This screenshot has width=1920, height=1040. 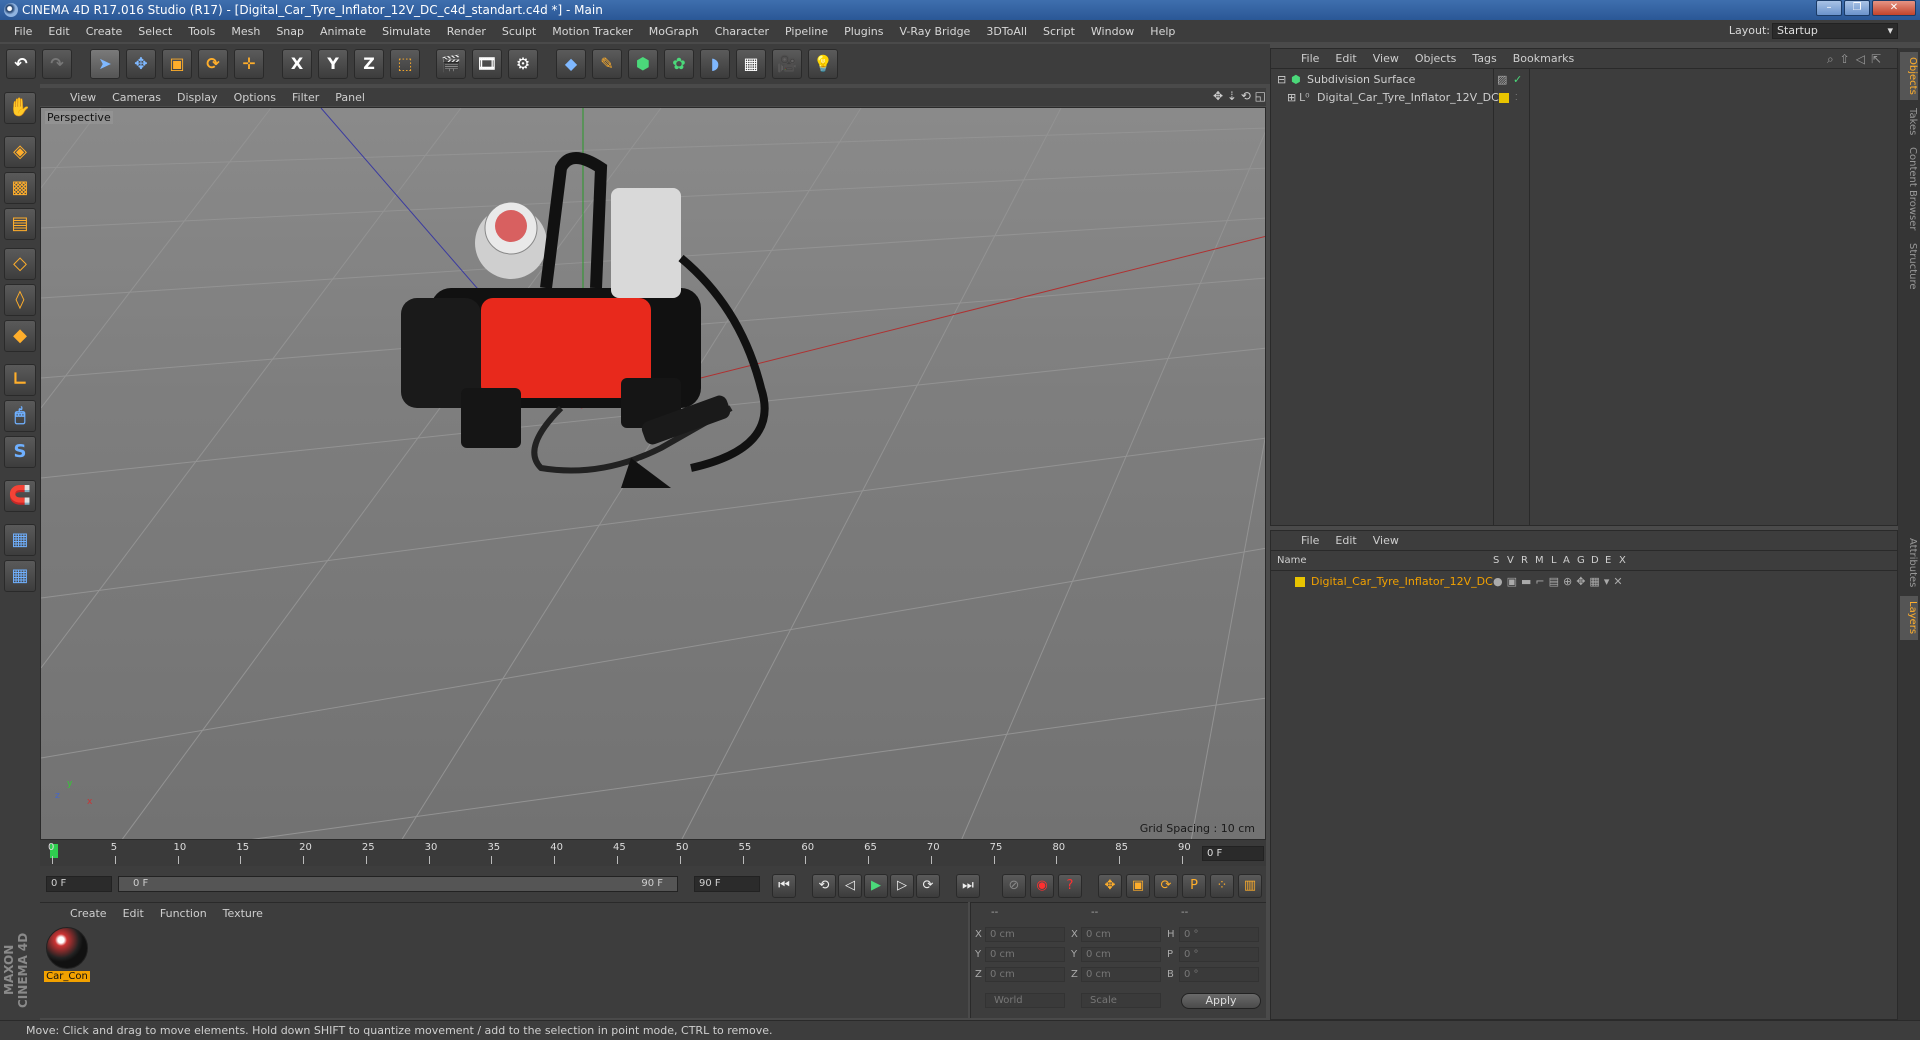 What do you see at coordinates (1121, 974) in the screenshot?
I see `size-z-field: 0 cm` at bounding box center [1121, 974].